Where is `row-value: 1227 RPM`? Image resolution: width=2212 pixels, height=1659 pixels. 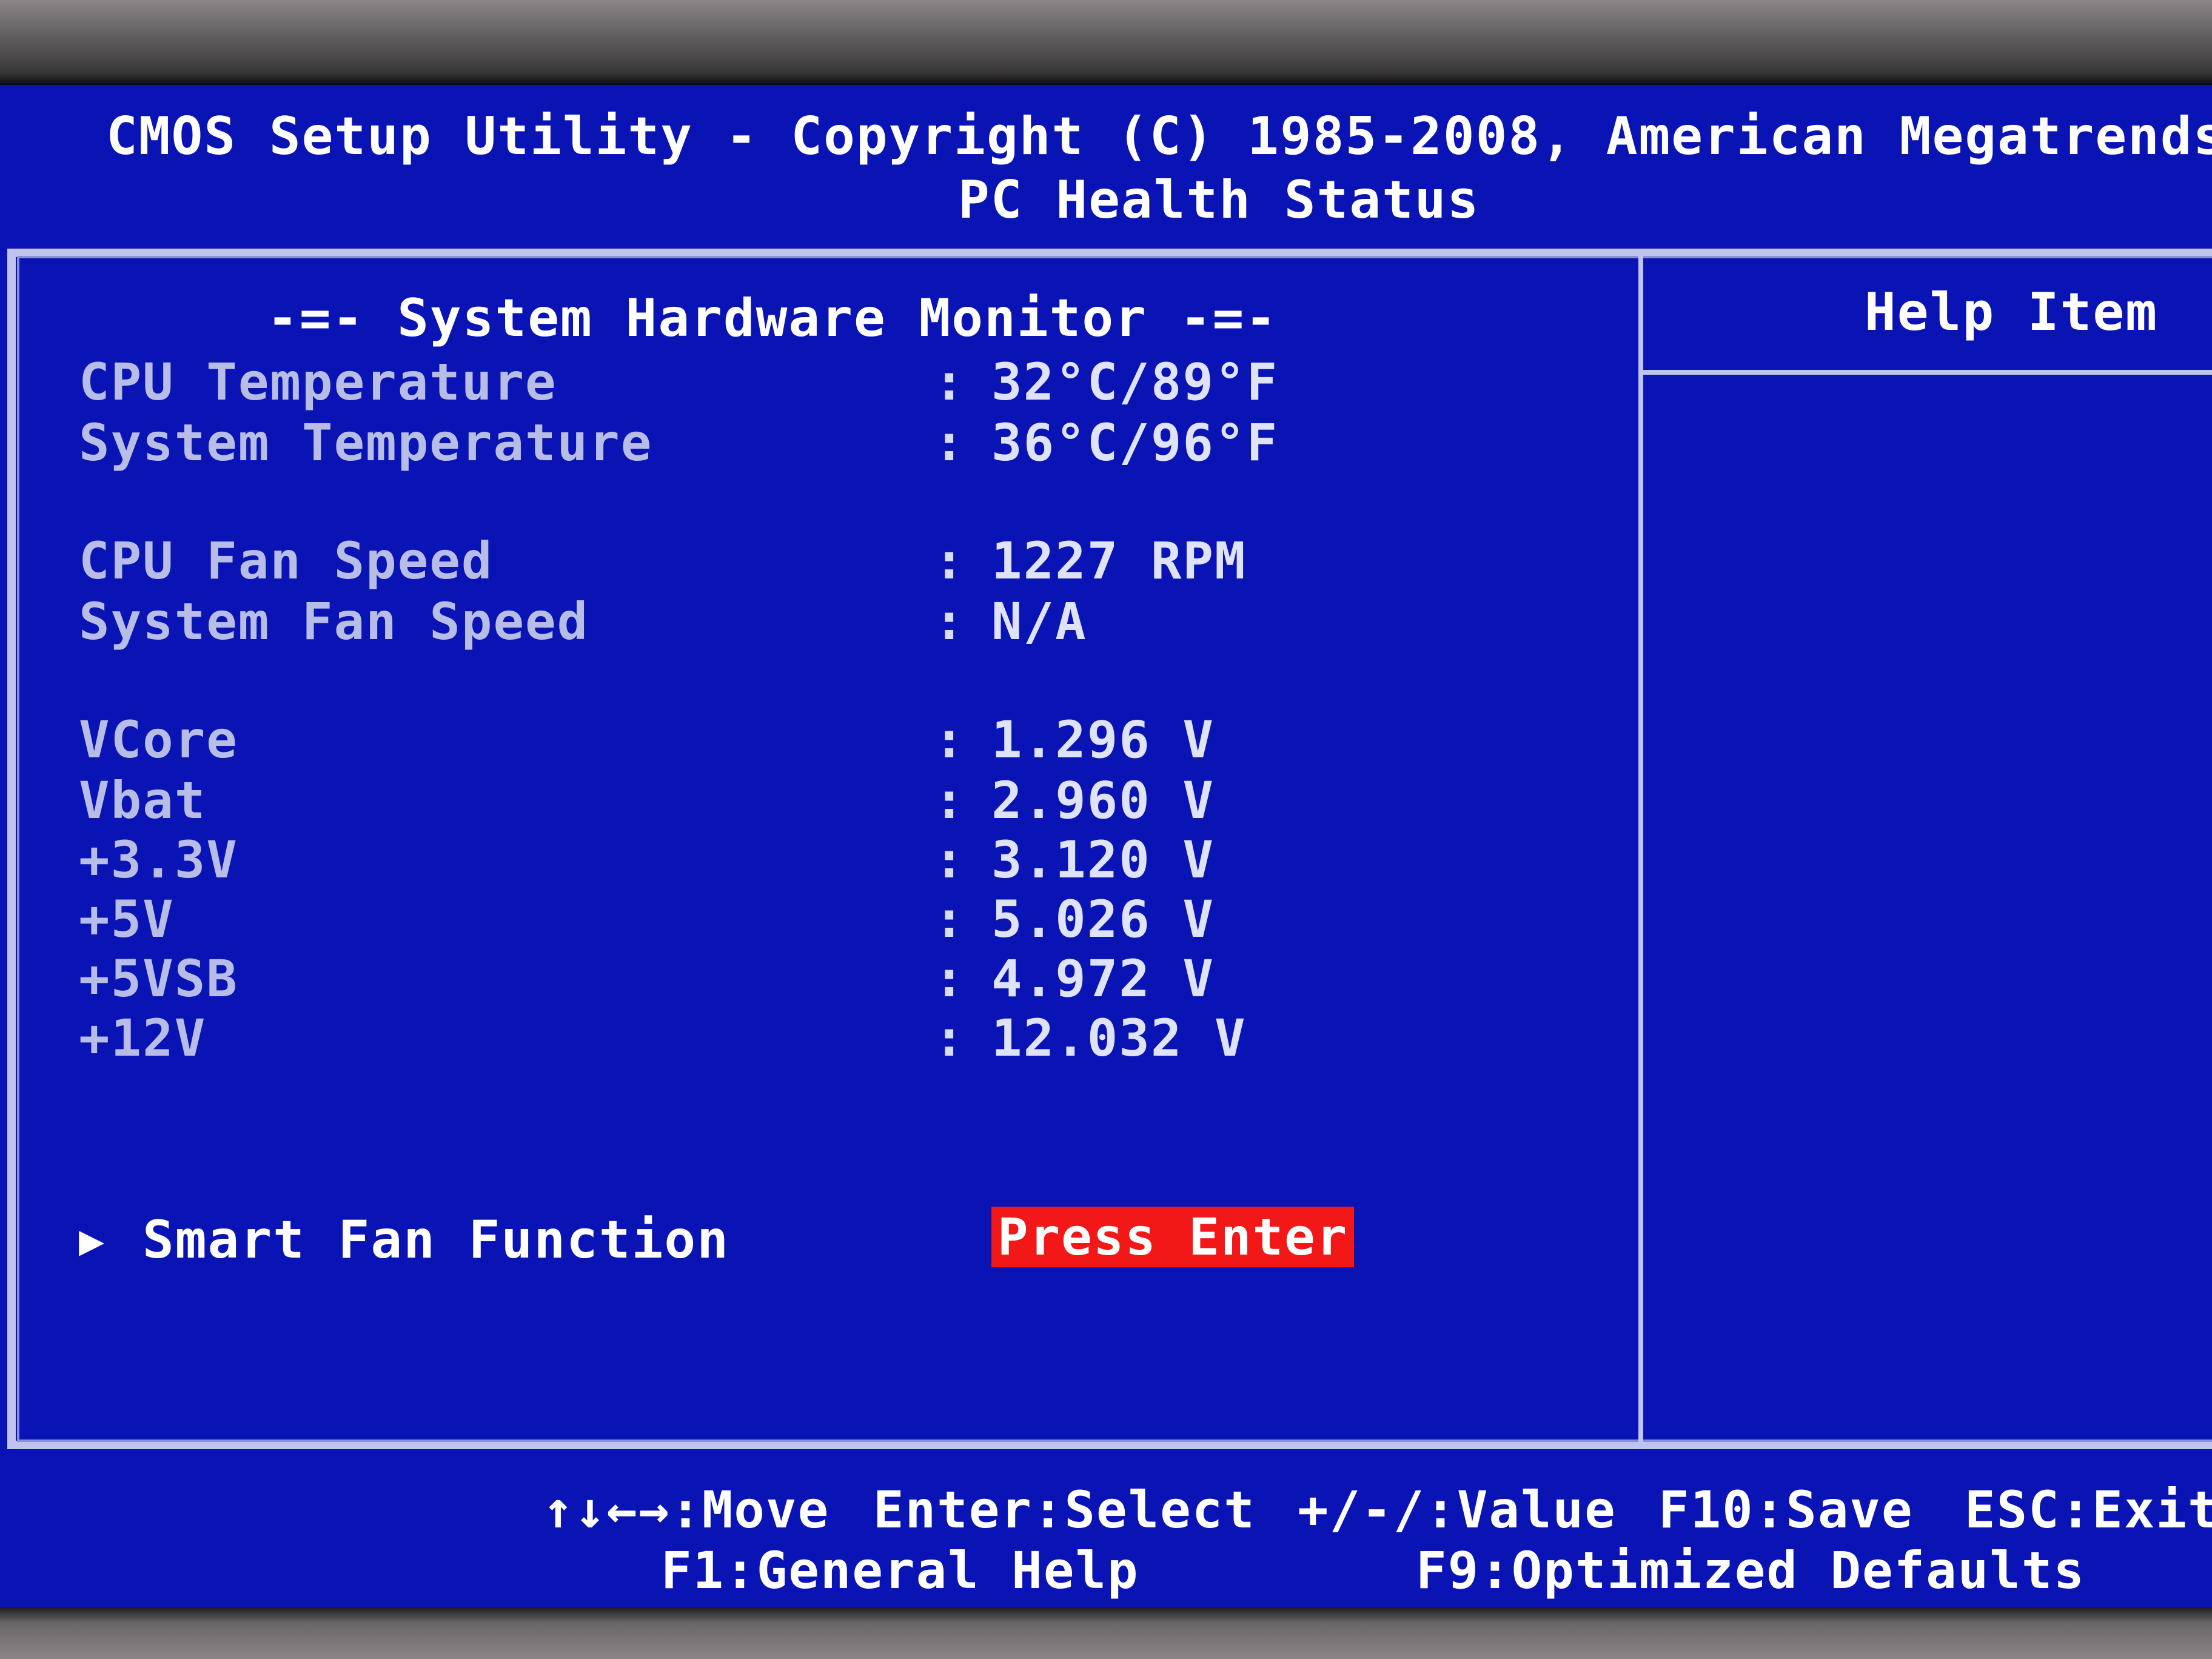 row-value: 1227 RPM is located at coordinates (1119, 561).